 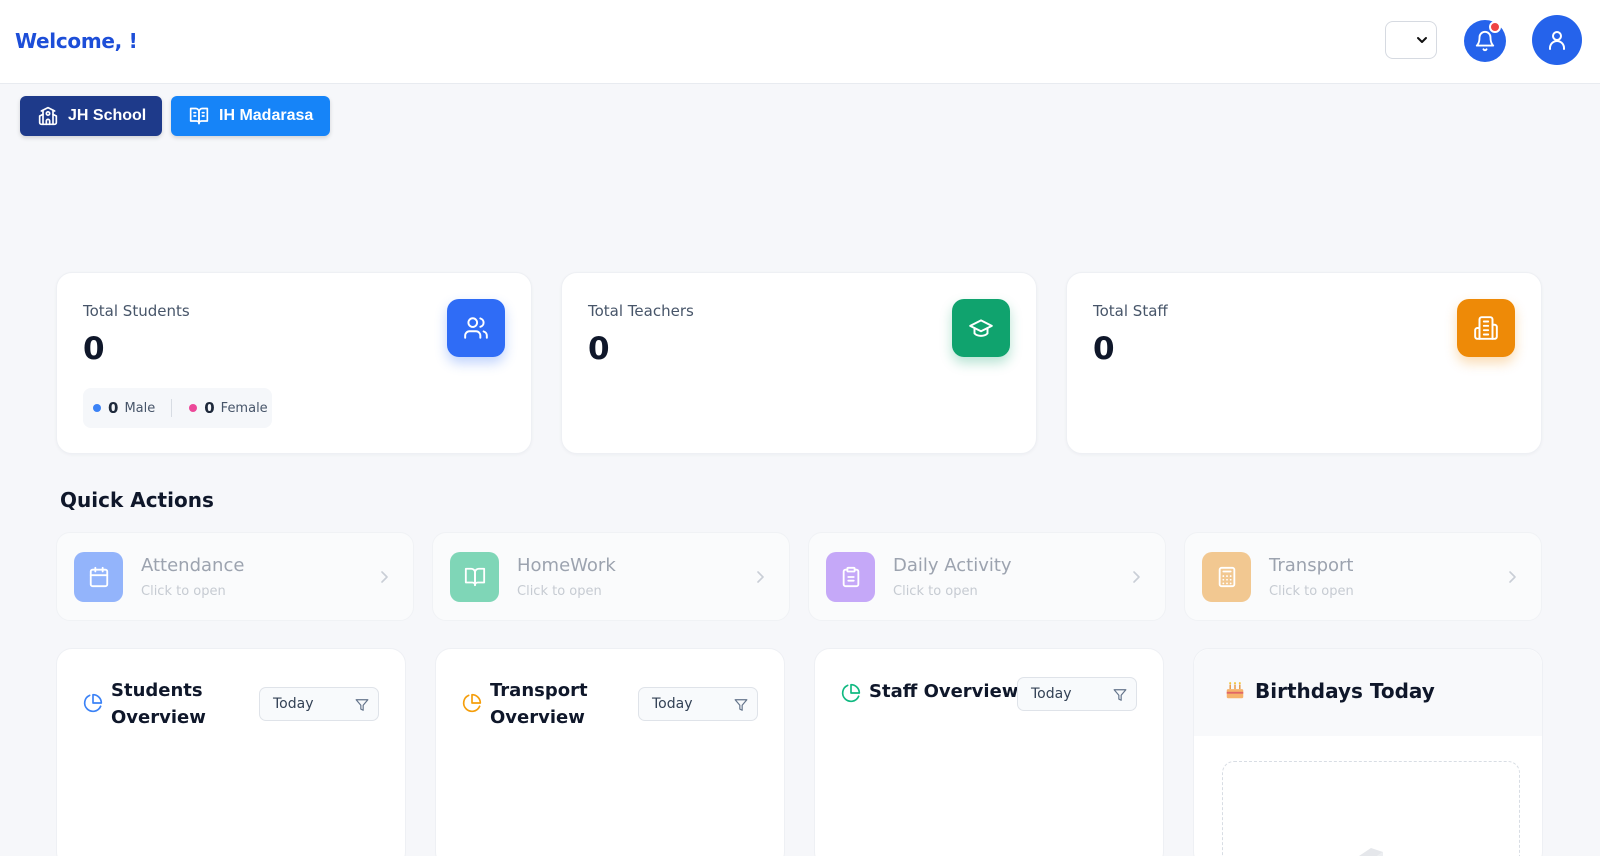 I want to click on notification-badge, so click(x=1495, y=27).